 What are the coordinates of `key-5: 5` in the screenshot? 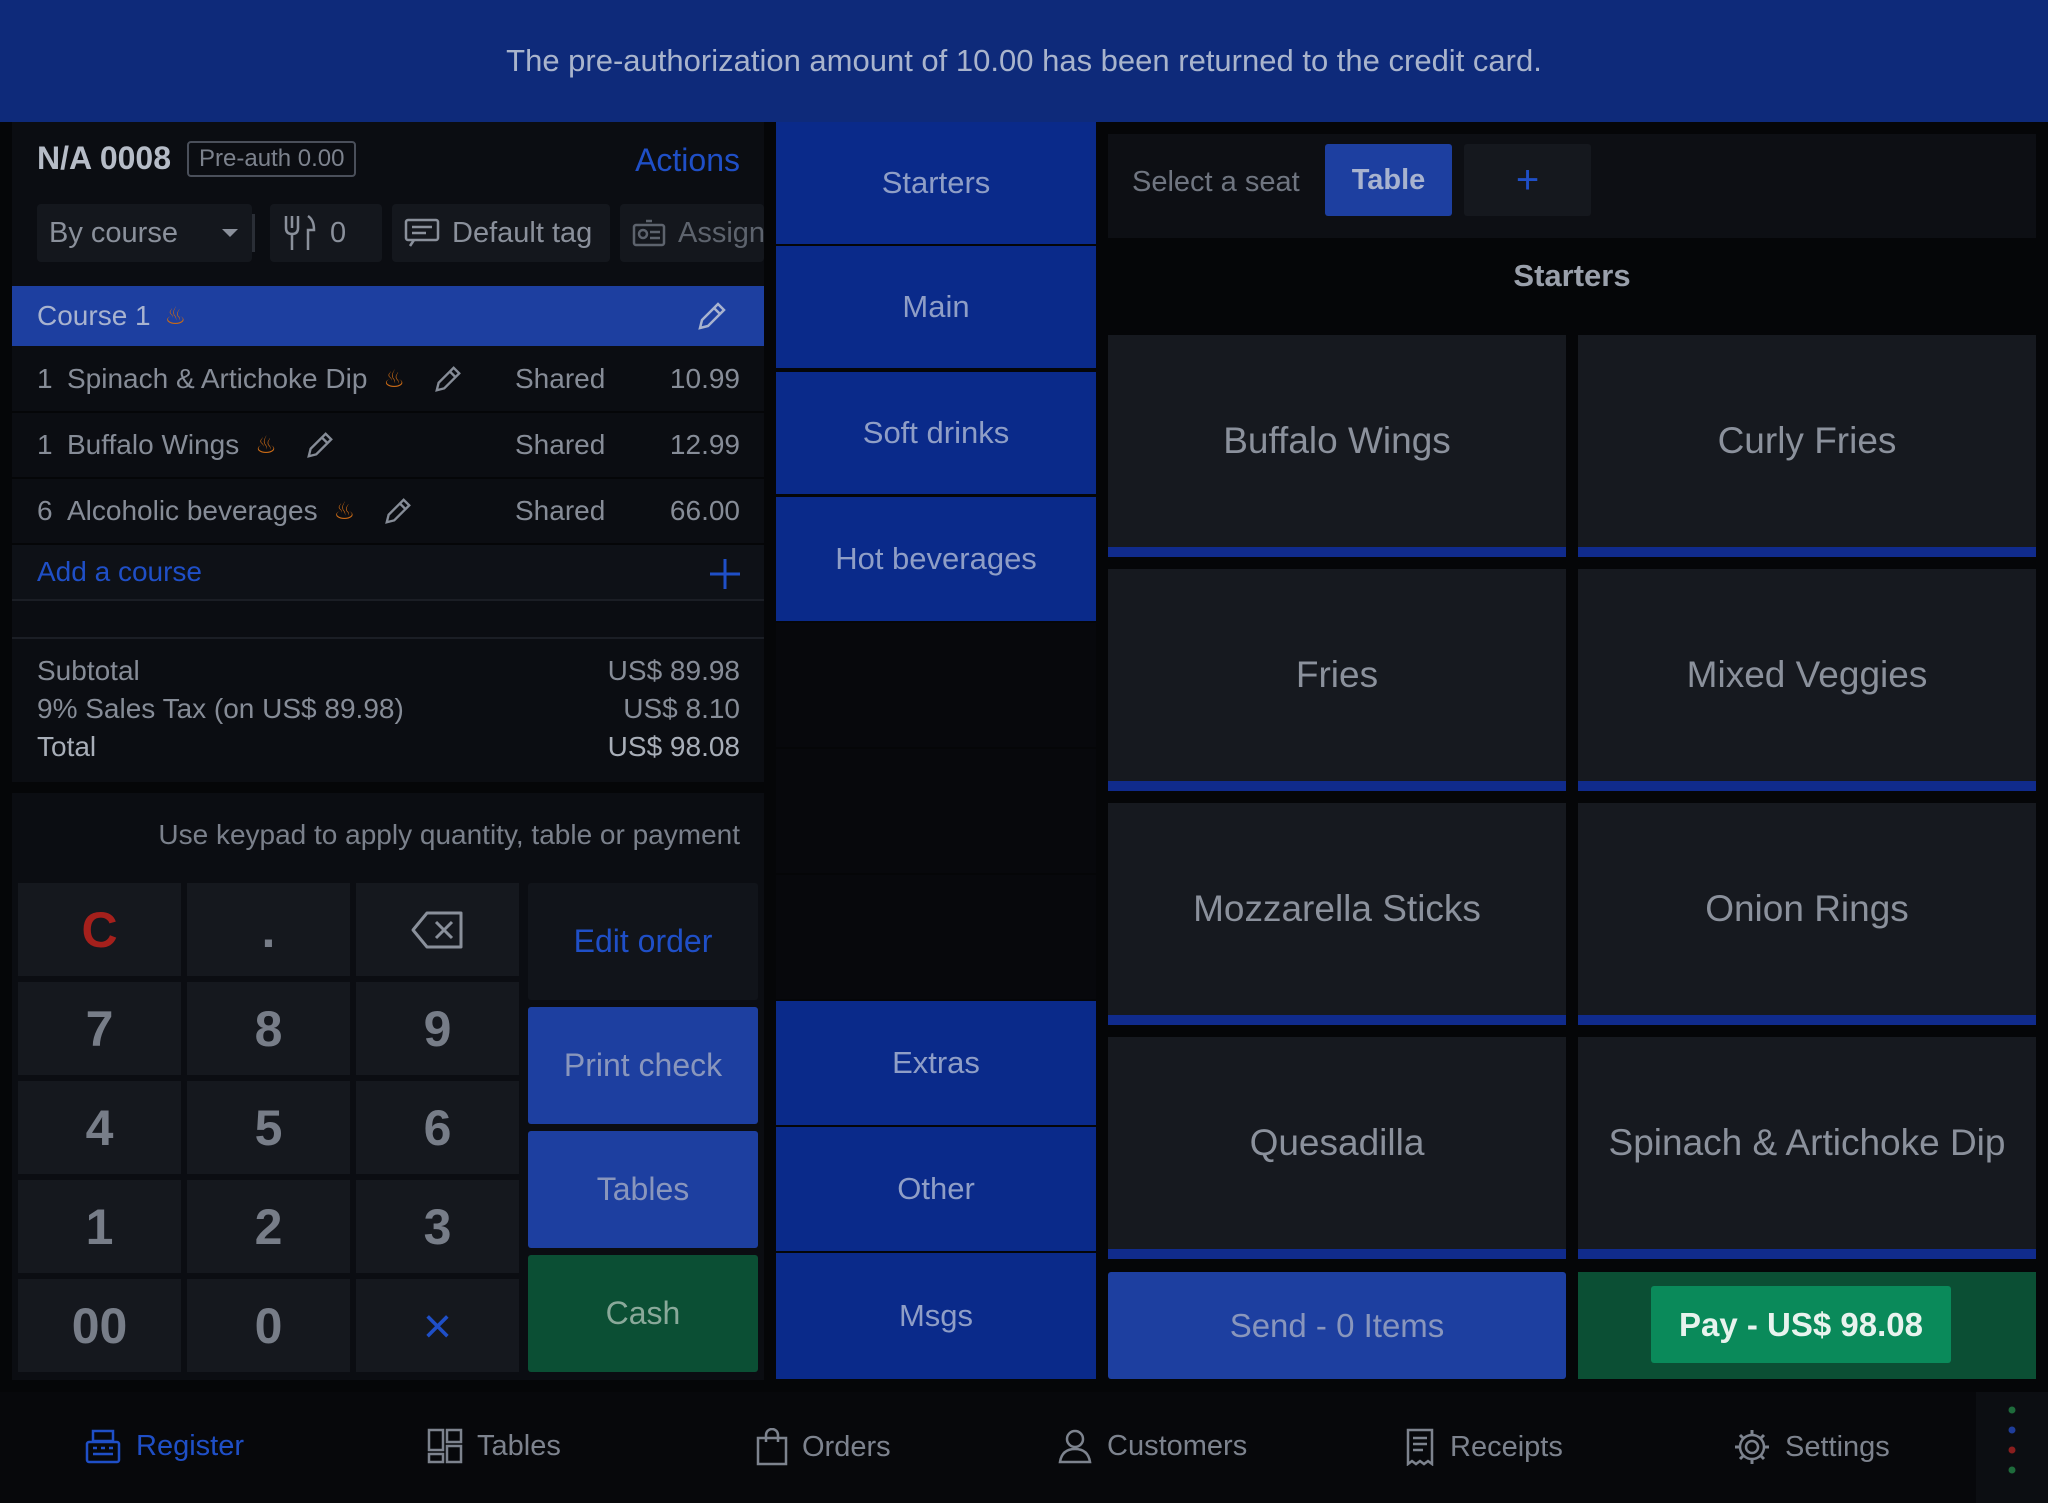 It's located at (268, 1127).